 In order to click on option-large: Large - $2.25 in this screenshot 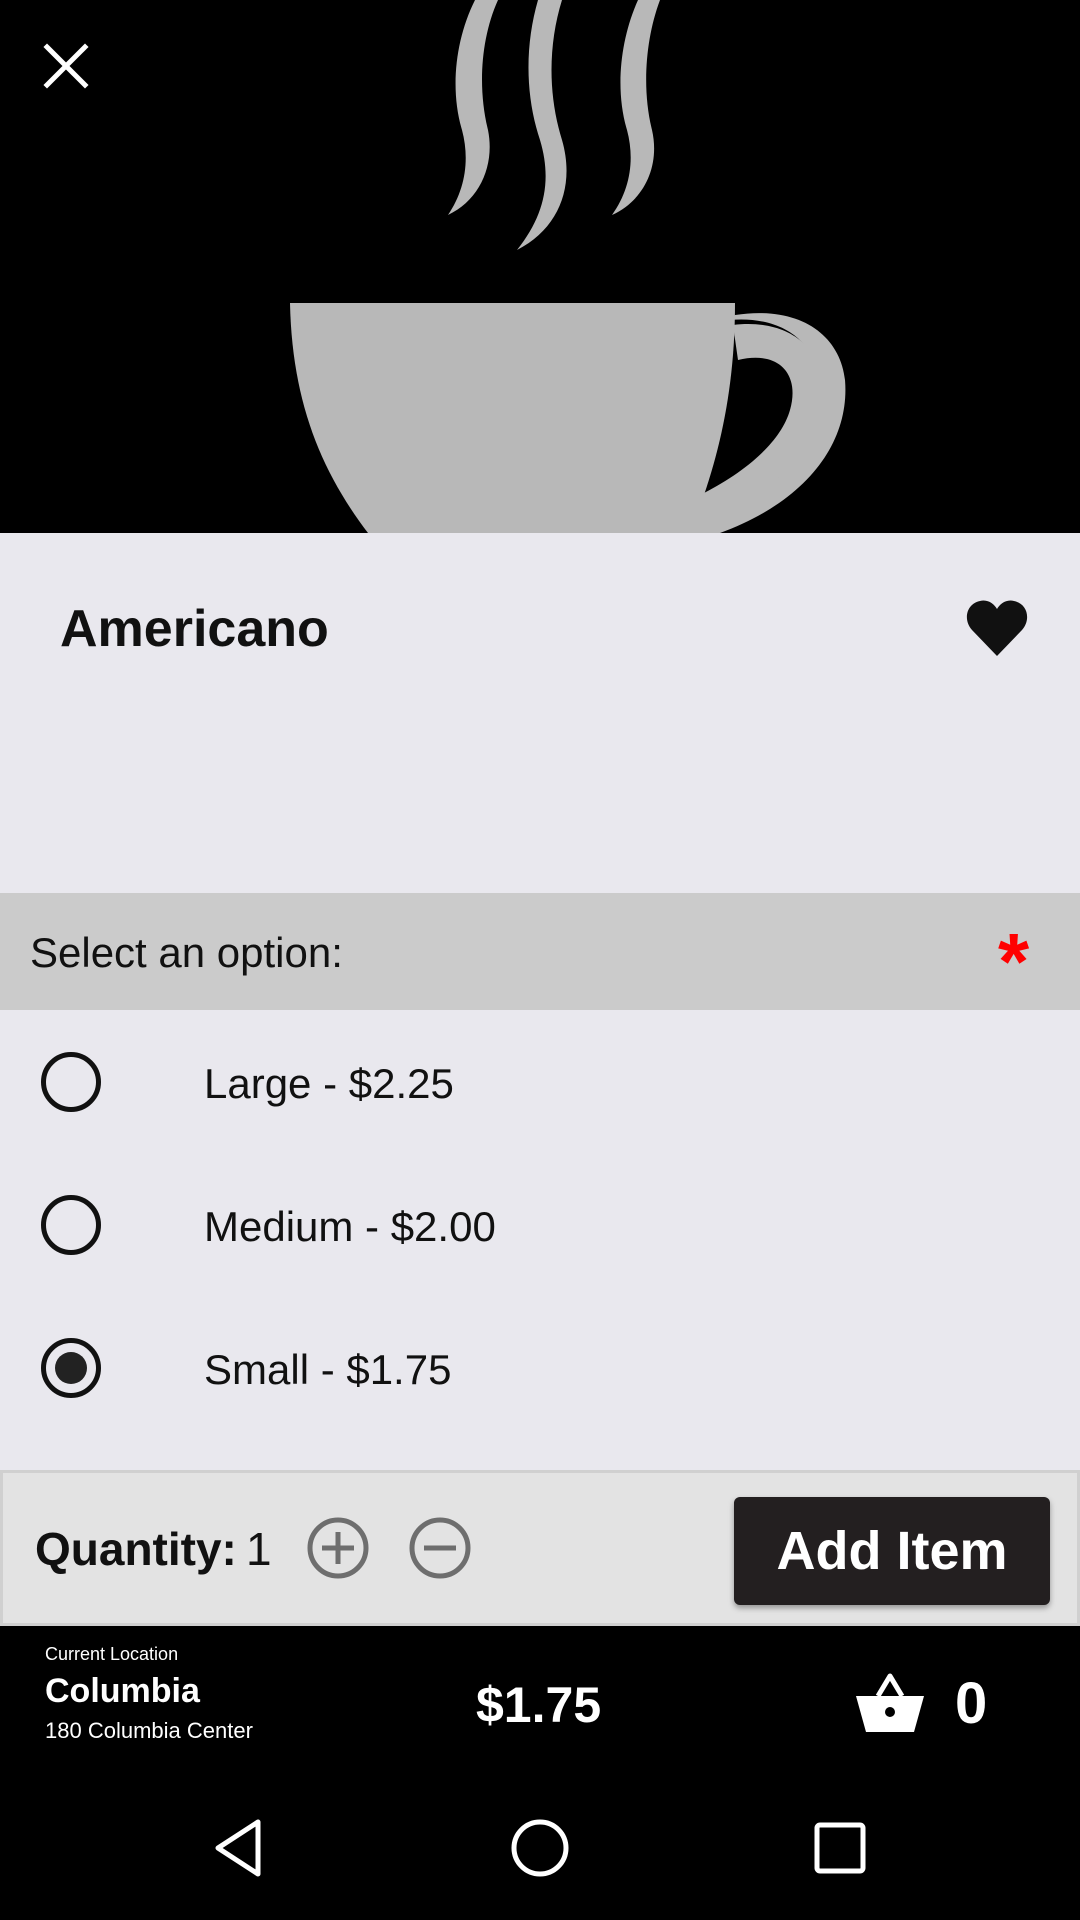, I will do `click(540, 1081)`.